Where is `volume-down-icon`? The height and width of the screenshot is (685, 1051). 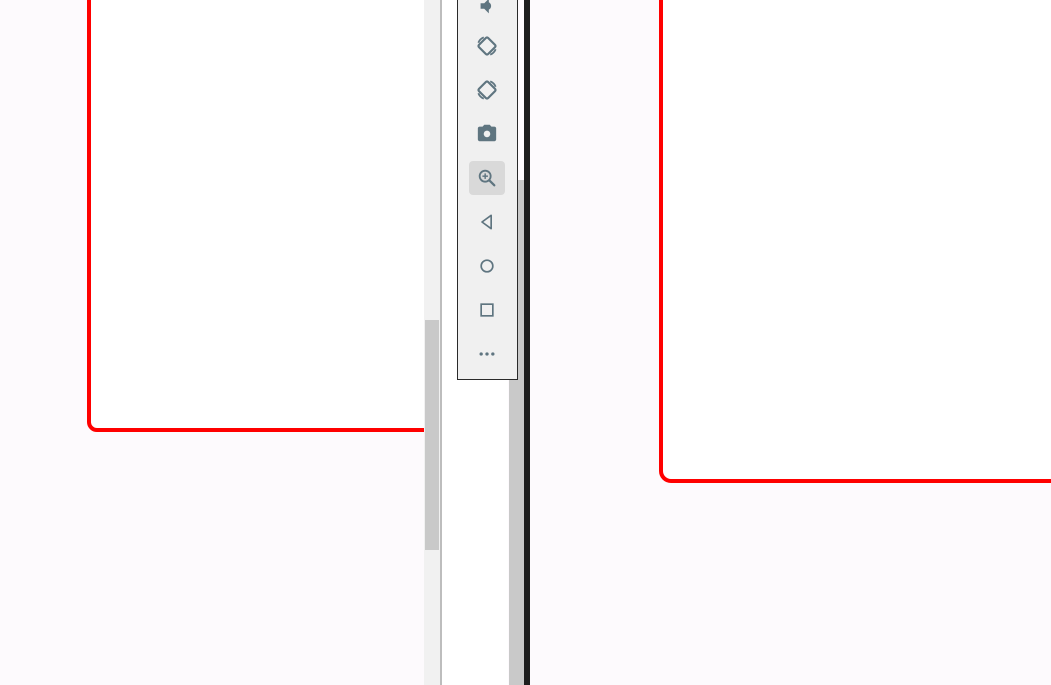 volume-down-icon is located at coordinates (486, 7).